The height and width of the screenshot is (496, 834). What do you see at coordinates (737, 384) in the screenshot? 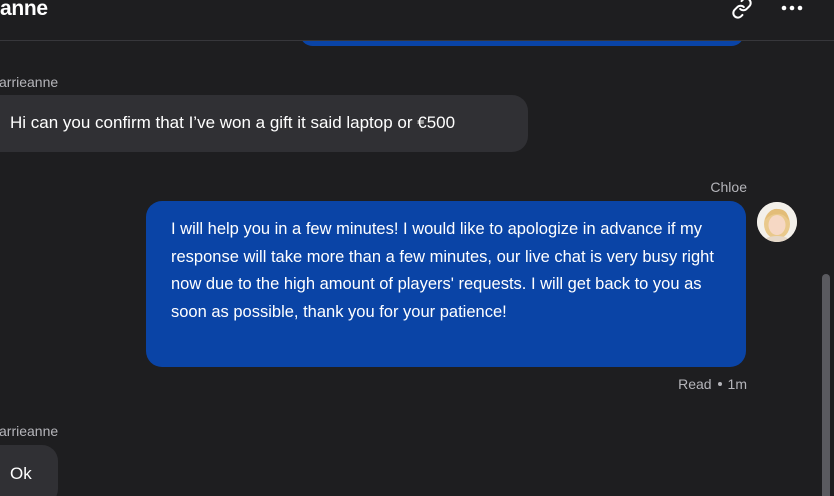
I see `message-time: 1m` at bounding box center [737, 384].